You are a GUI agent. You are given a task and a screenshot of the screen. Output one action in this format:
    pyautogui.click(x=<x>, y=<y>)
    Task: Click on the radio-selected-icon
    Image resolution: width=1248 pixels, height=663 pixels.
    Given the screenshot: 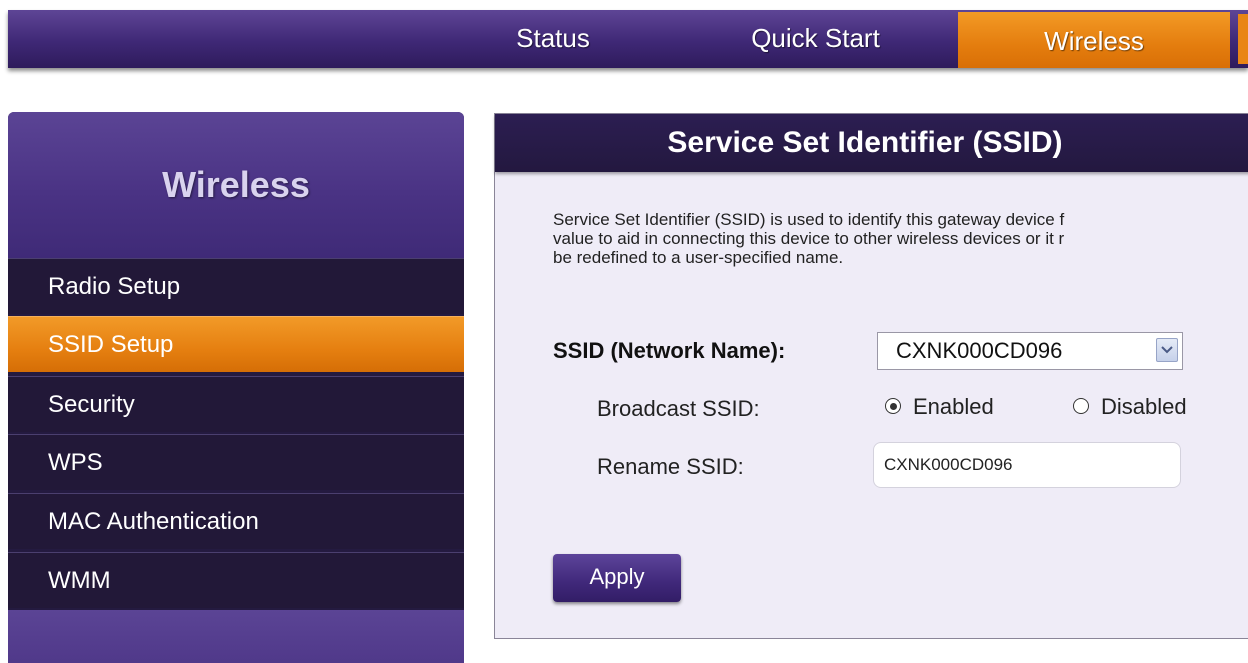 What is the action you would take?
    pyautogui.click(x=893, y=406)
    